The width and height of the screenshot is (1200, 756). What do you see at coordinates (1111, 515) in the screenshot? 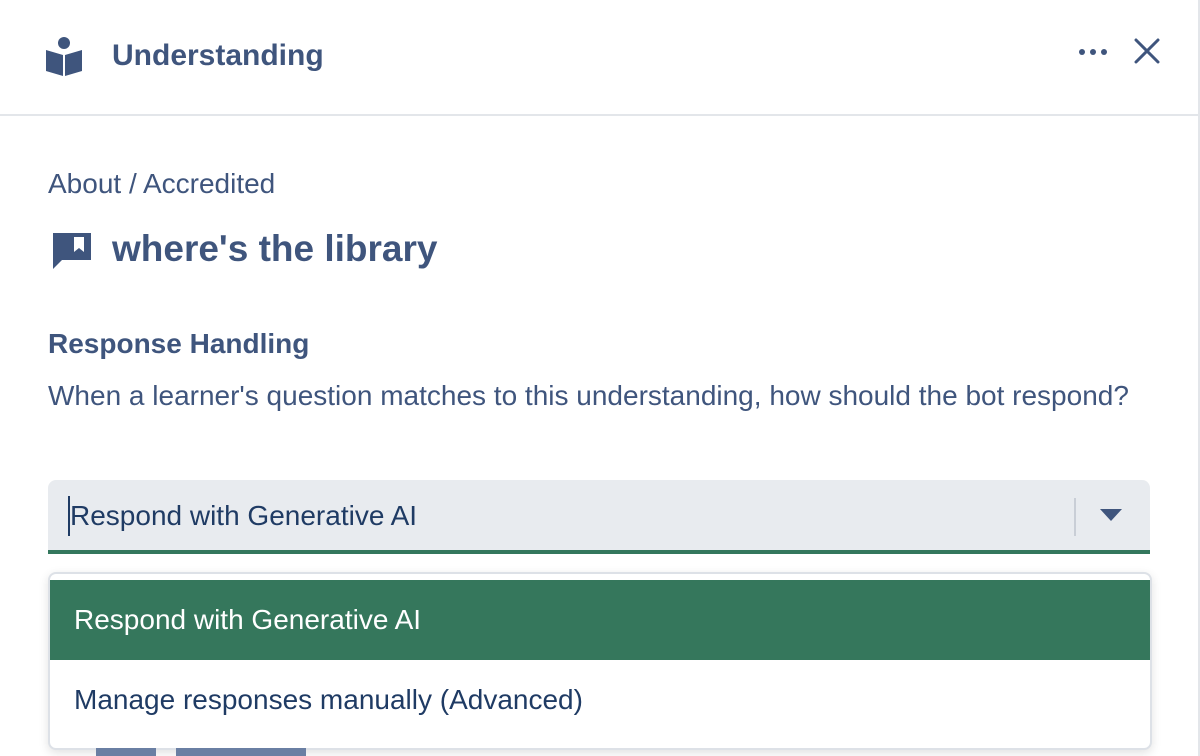
I see `chevron-down-icon` at bounding box center [1111, 515].